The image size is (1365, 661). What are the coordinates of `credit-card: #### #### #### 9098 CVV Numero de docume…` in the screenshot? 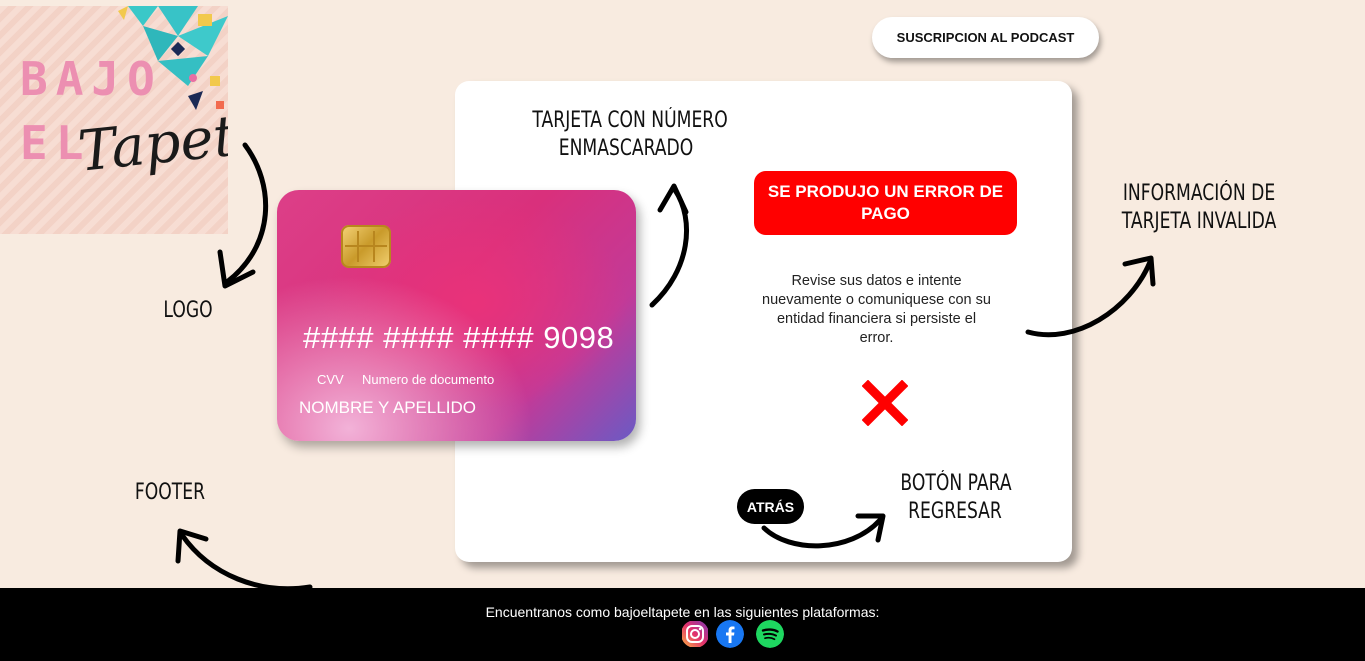 It's located at (456, 315).